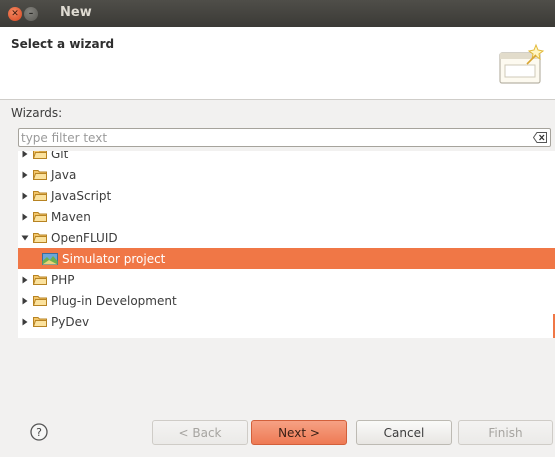  What do you see at coordinates (64, 174) in the screenshot?
I see `tree-item-label: Java` at bounding box center [64, 174].